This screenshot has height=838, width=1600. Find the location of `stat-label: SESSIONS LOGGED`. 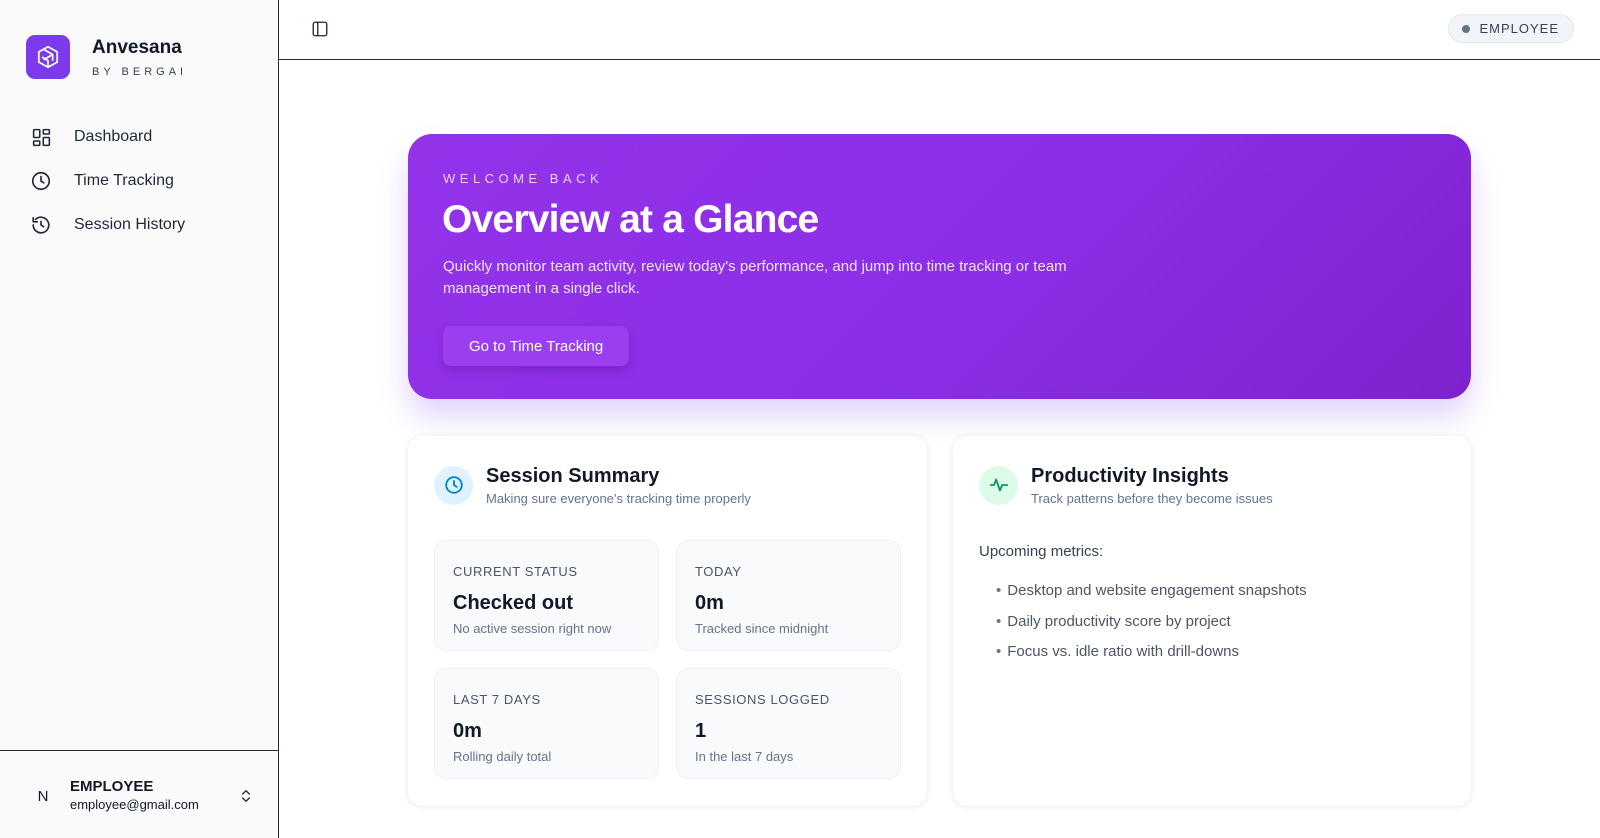

stat-label: SESSIONS LOGGED is located at coordinates (762, 699).